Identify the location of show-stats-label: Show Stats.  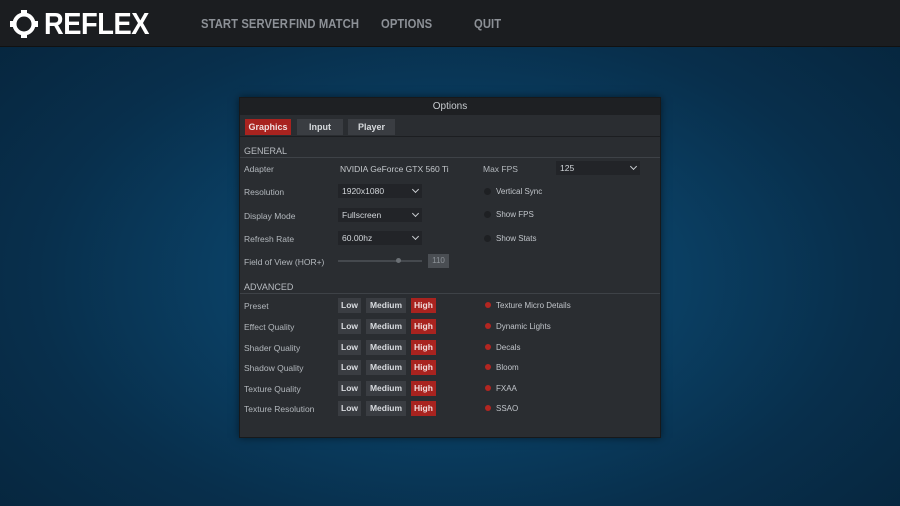
(516, 238).